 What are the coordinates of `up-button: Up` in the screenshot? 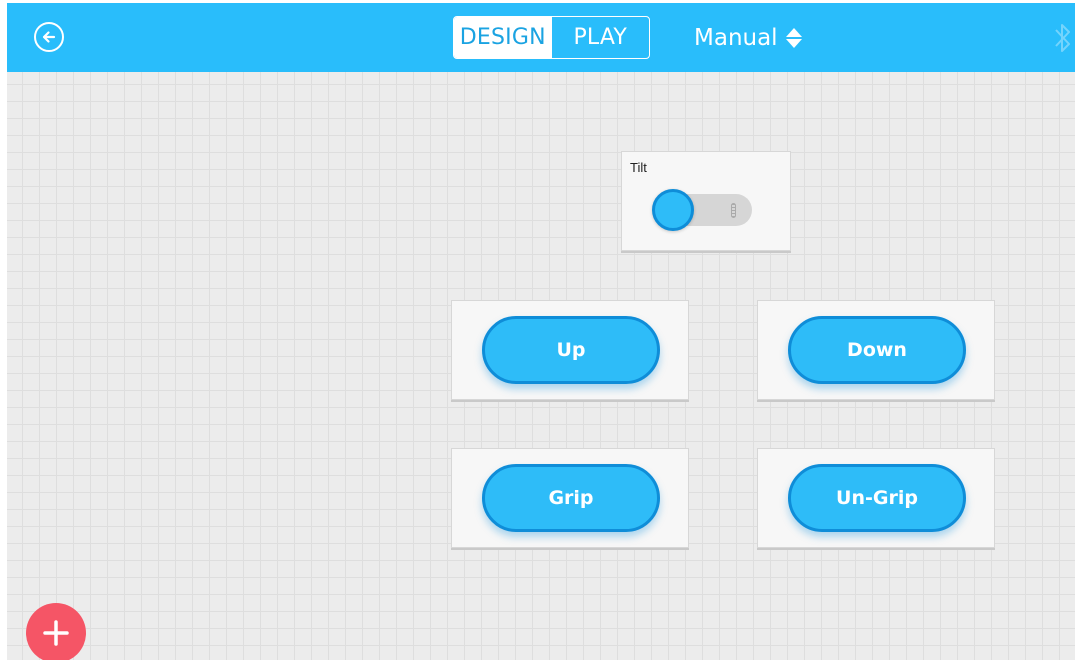 It's located at (571, 350).